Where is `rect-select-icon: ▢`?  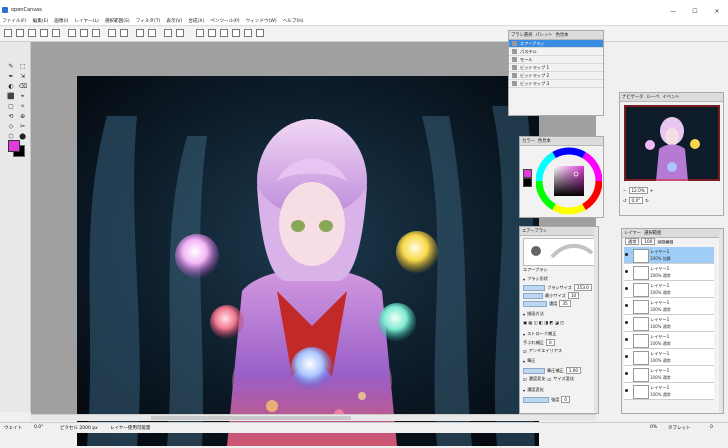 rect-select-icon: ▢ is located at coordinates (11, 107).